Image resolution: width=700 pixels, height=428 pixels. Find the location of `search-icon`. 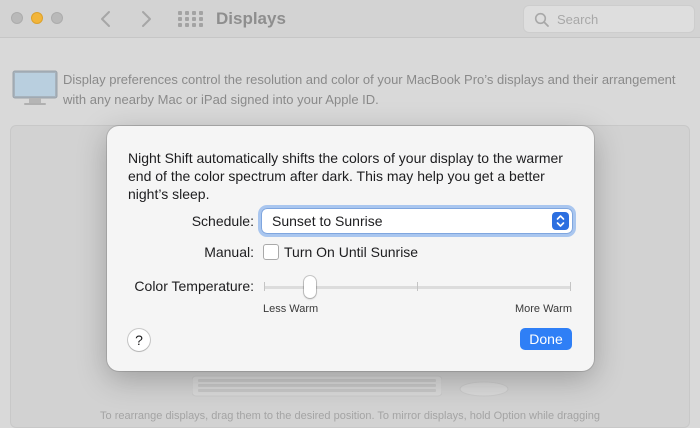

search-icon is located at coordinates (541, 19).